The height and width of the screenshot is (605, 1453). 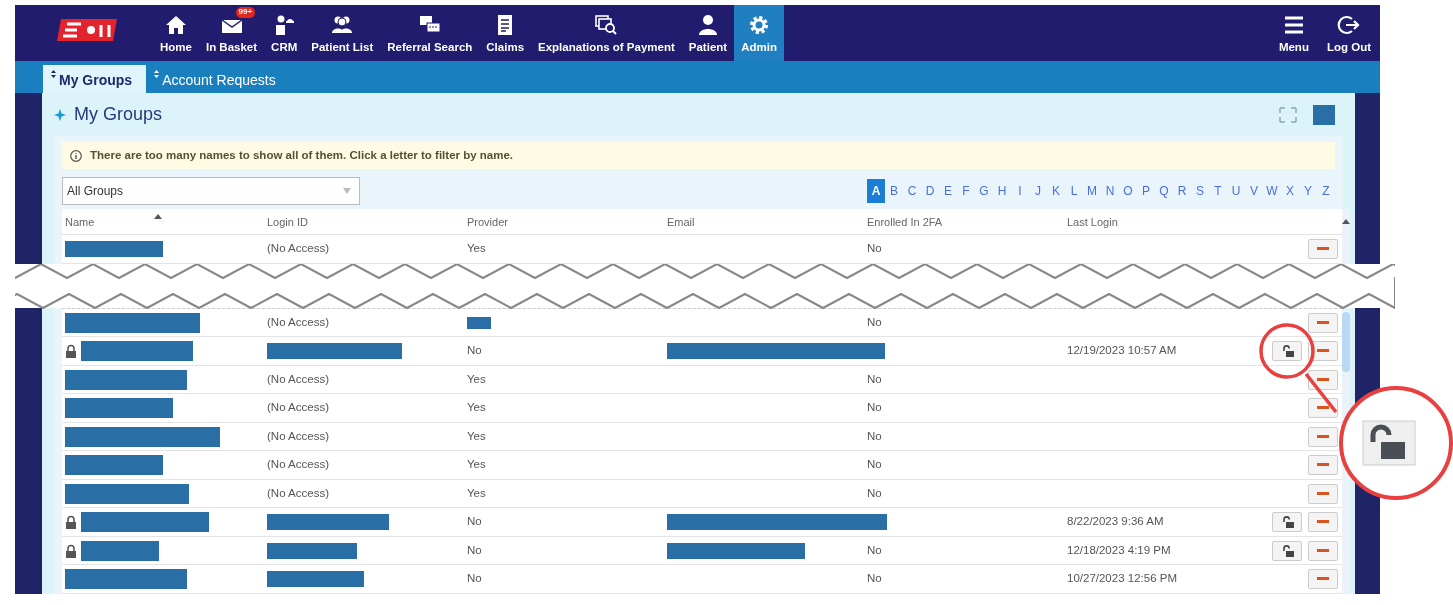 What do you see at coordinates (1290, 191) in the screenshot?
I see `letter-filter: X` at bounding box center [1290, 191].